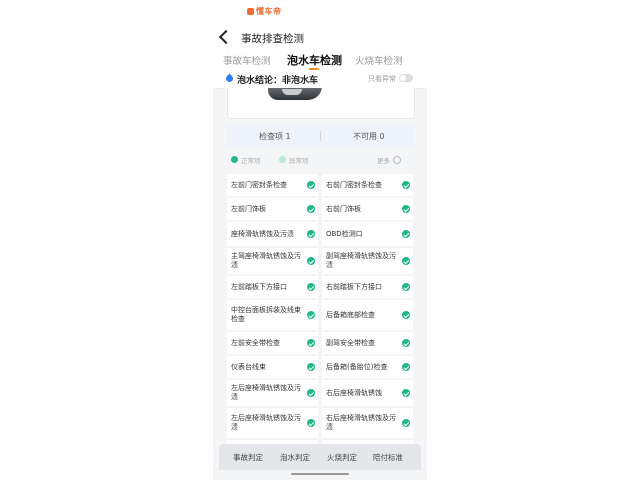 The width and height of the screenshot is (640, 480). Describe the element at coordinates (367, 209) in the screenshot. I see `check-item: 右前门饰板` at that location.